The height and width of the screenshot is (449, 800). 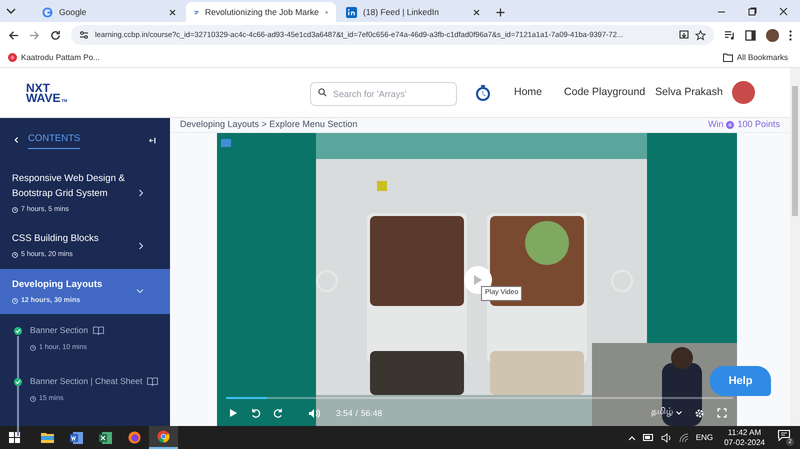 What do you see at coordinates (500, 12) in the screenshot?
I see `new-tab-icon` at bounding box center [500, 12].